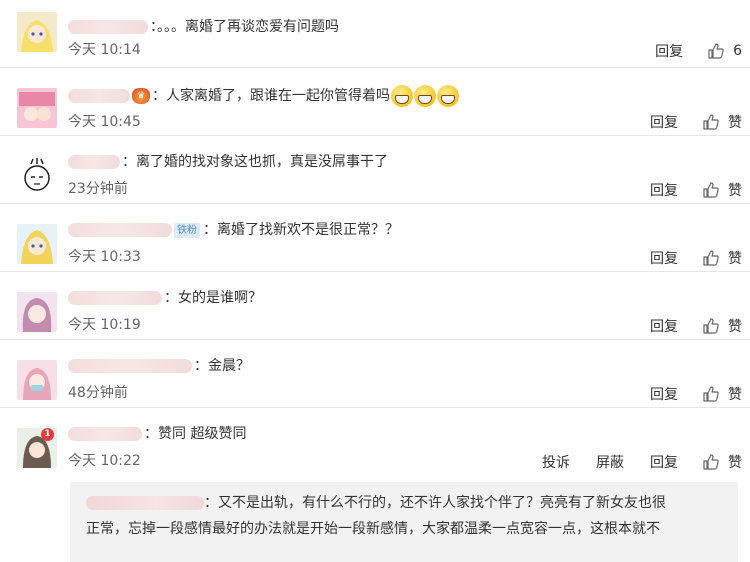  I want to click on comment-time: 今天 10:33, so click(104, 257).